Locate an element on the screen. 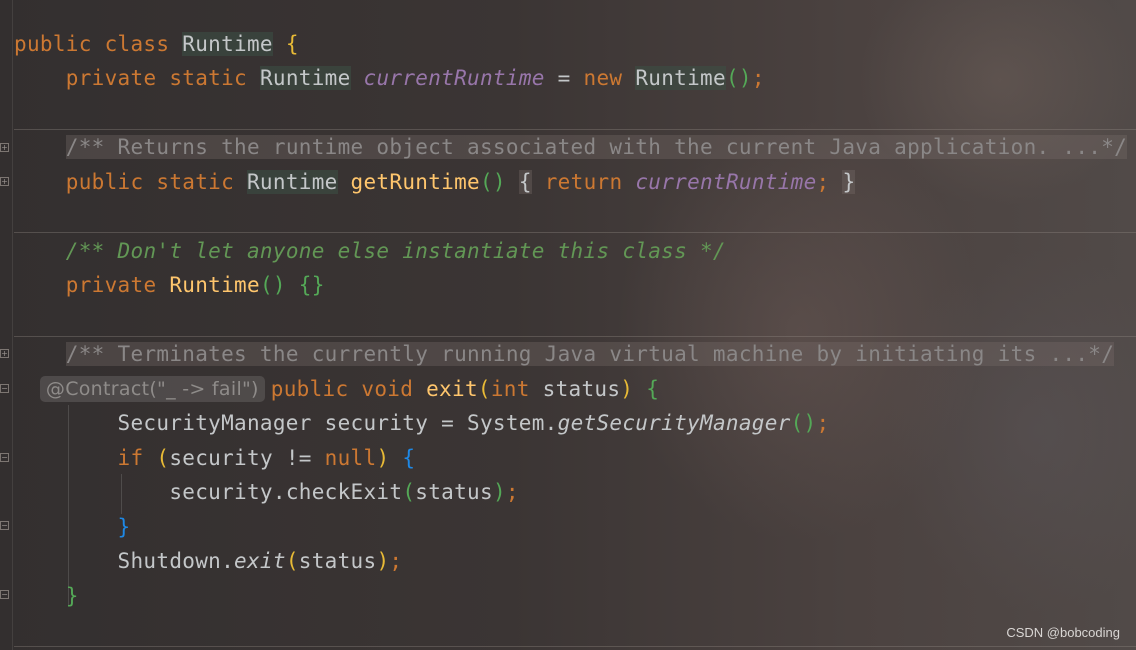 The height and width of the screenshot is (650, 1136). code-line-shutdown-exit: Shutdown.exit(status); is located at coordinates (208, 561).